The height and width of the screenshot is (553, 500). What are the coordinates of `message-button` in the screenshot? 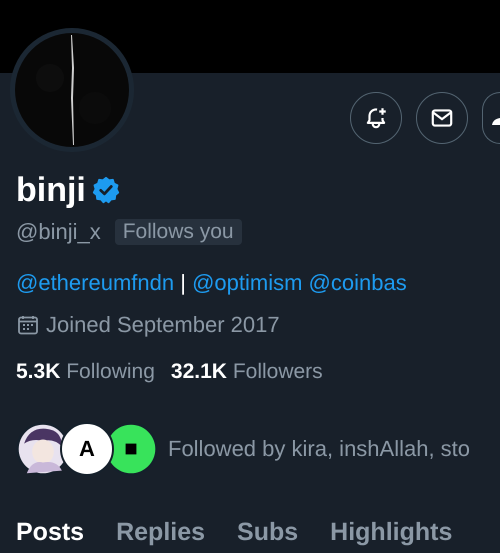 It's located at (442, 118).